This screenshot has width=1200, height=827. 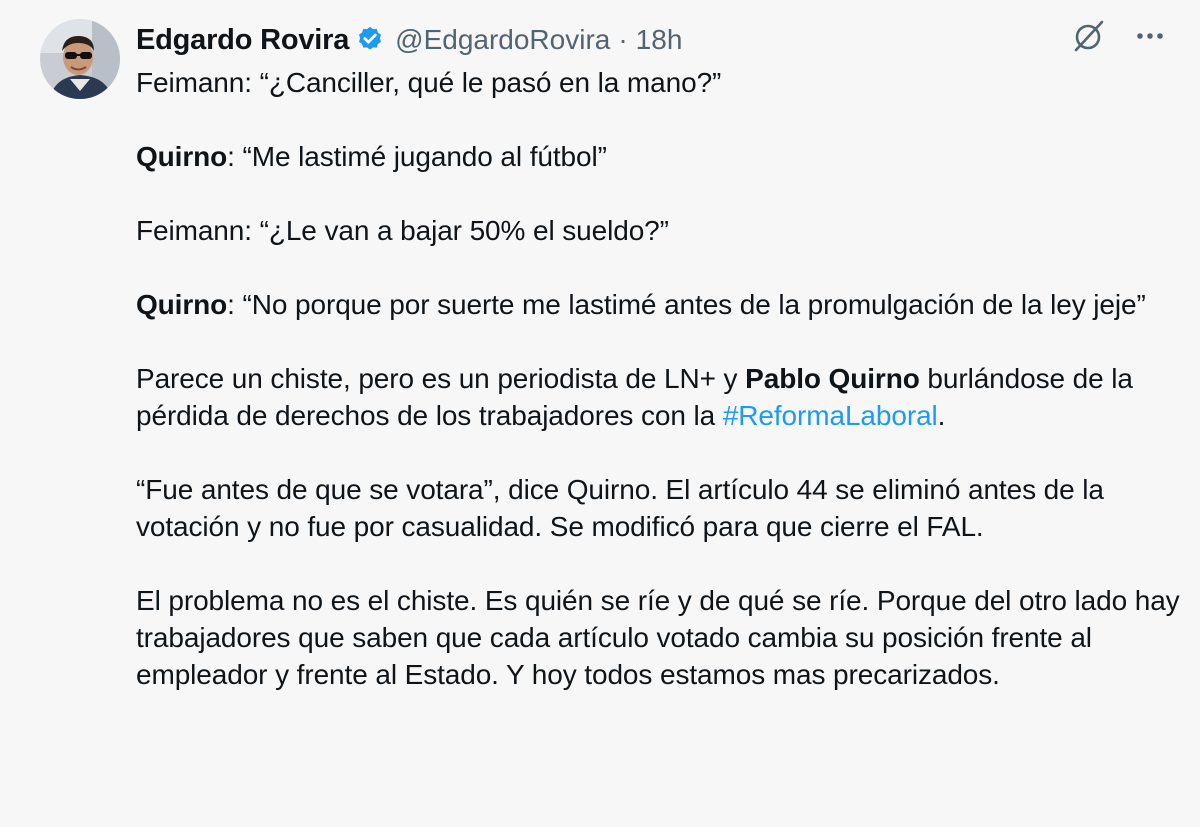 I want to click on tweet-header: Edgardo Rovira @EdgardoRovira · 18h, so click(x=409, y=40).